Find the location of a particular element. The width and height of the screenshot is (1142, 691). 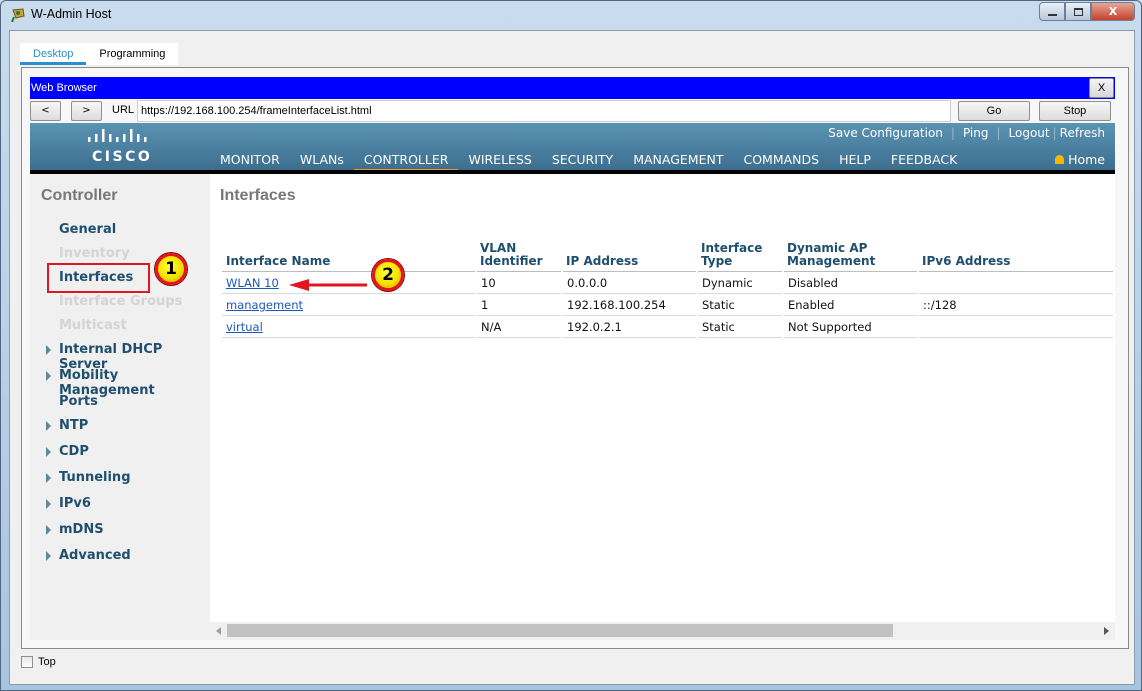

col-ipv6-address: IPv6 Address is located at coordinates (1016, 257).